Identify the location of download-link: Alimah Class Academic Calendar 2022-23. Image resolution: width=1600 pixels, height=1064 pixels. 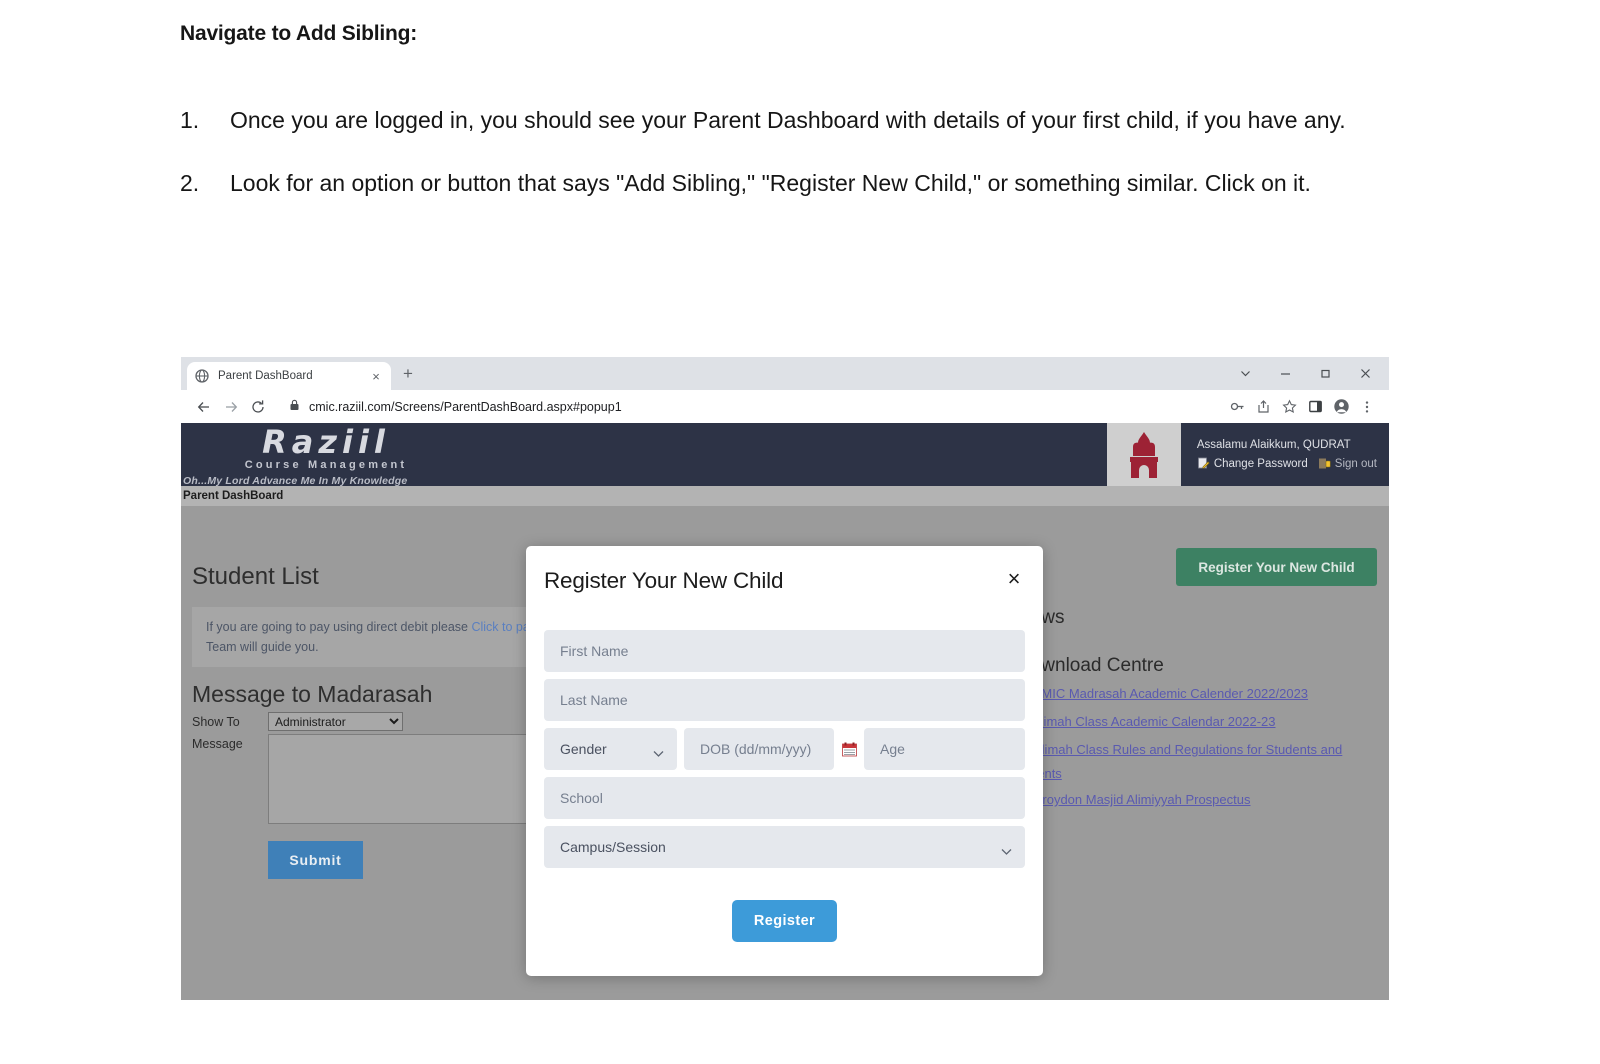
(1154, 721).